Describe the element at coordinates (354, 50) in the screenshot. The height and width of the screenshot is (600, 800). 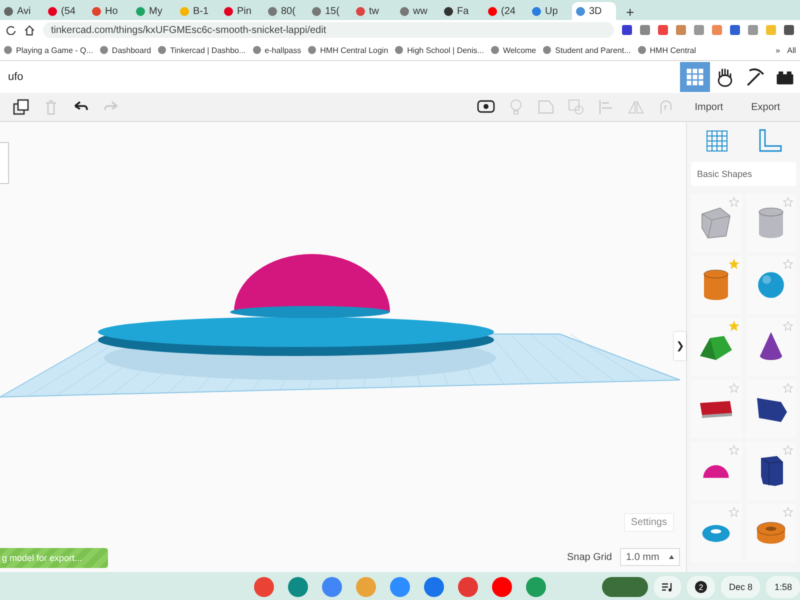
I see `bookmark-link: HMH Central Login` at that location.